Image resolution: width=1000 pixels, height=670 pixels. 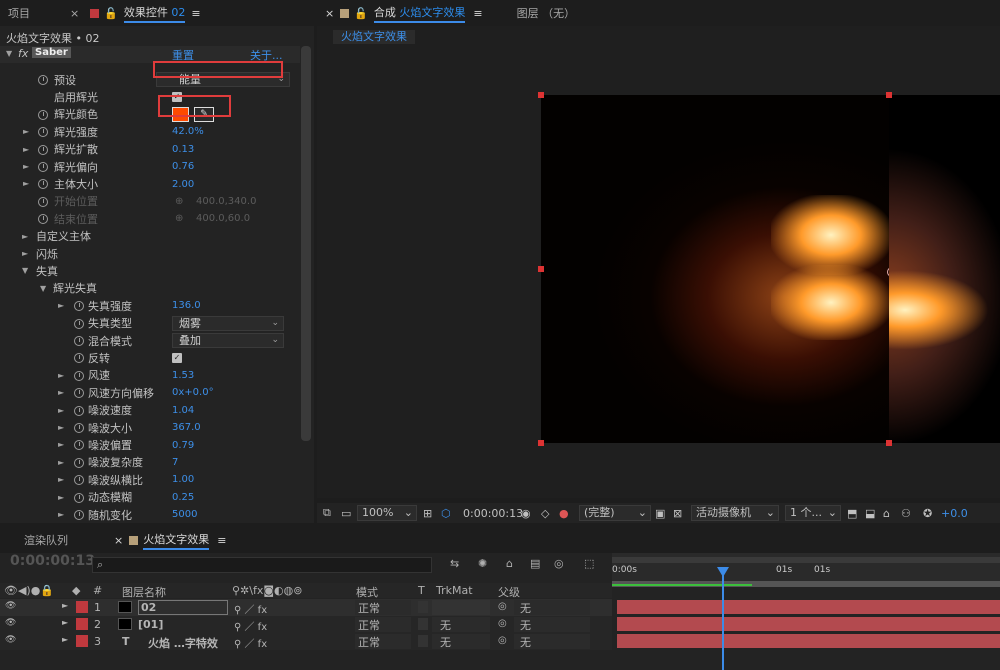 What do you see at coordinates (677, 513) in the screenshot?
I see `transparency-grid-icon: ⊠` at bounding box center [677, 513].